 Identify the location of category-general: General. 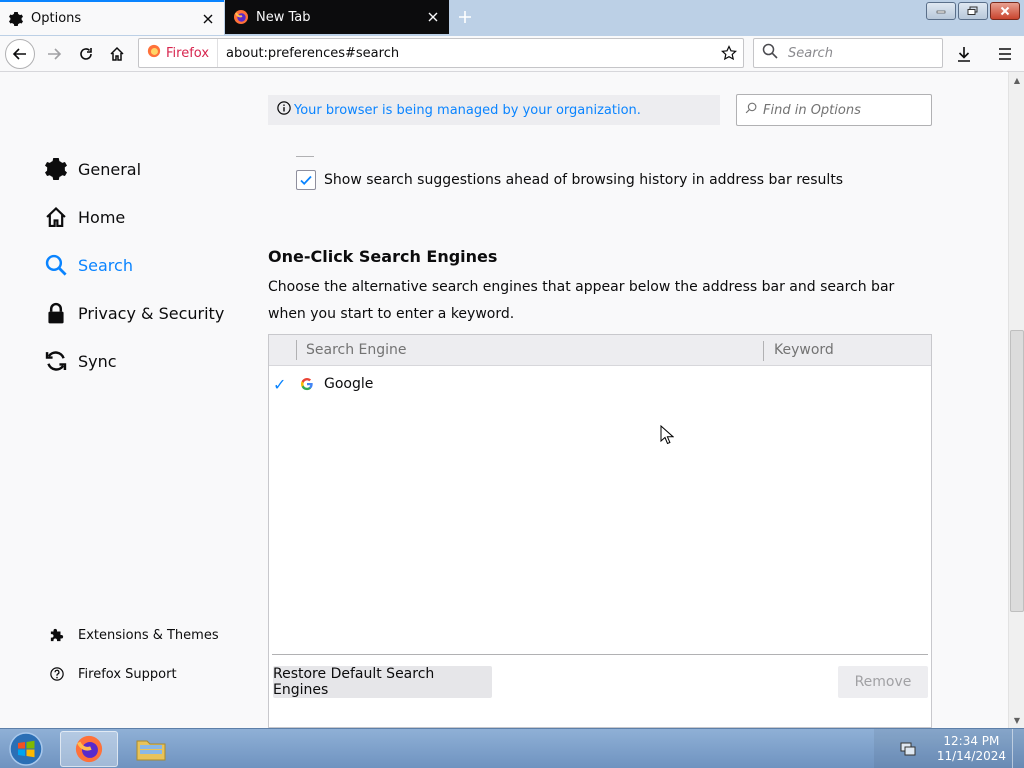
(144, 169).